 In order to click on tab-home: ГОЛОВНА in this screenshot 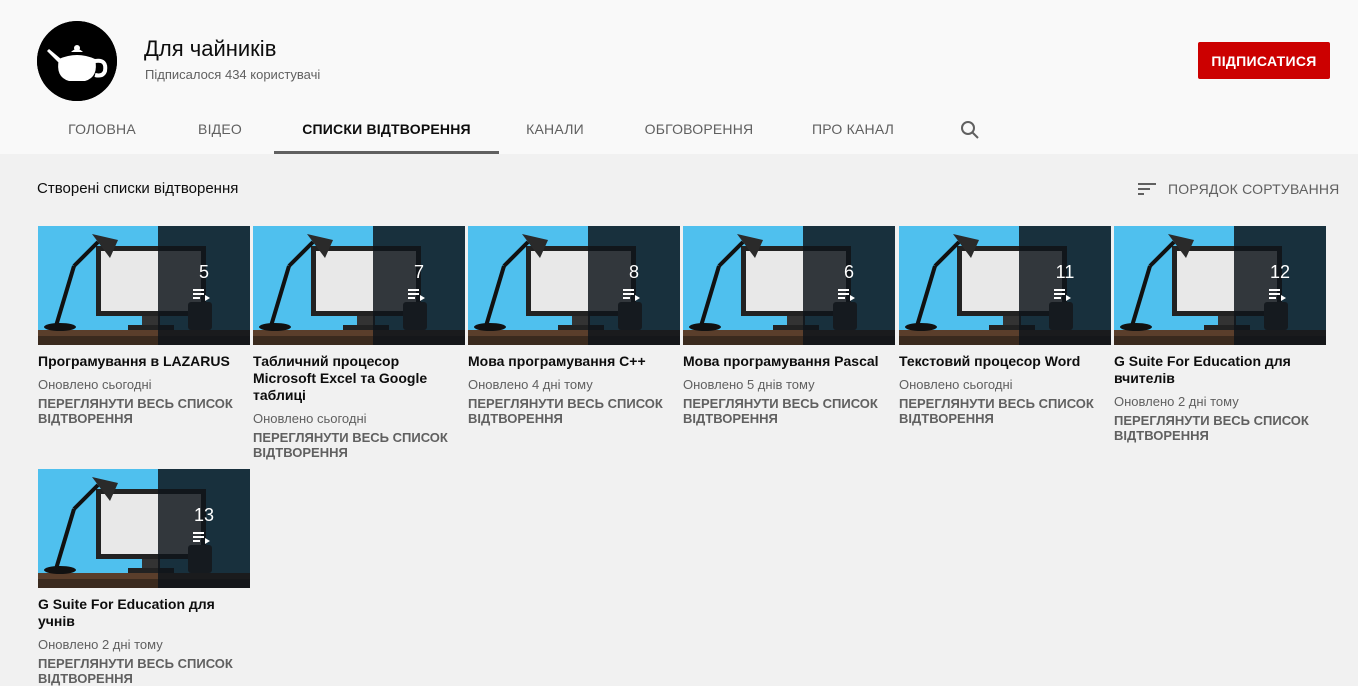, I will do `click(102, 129)`.